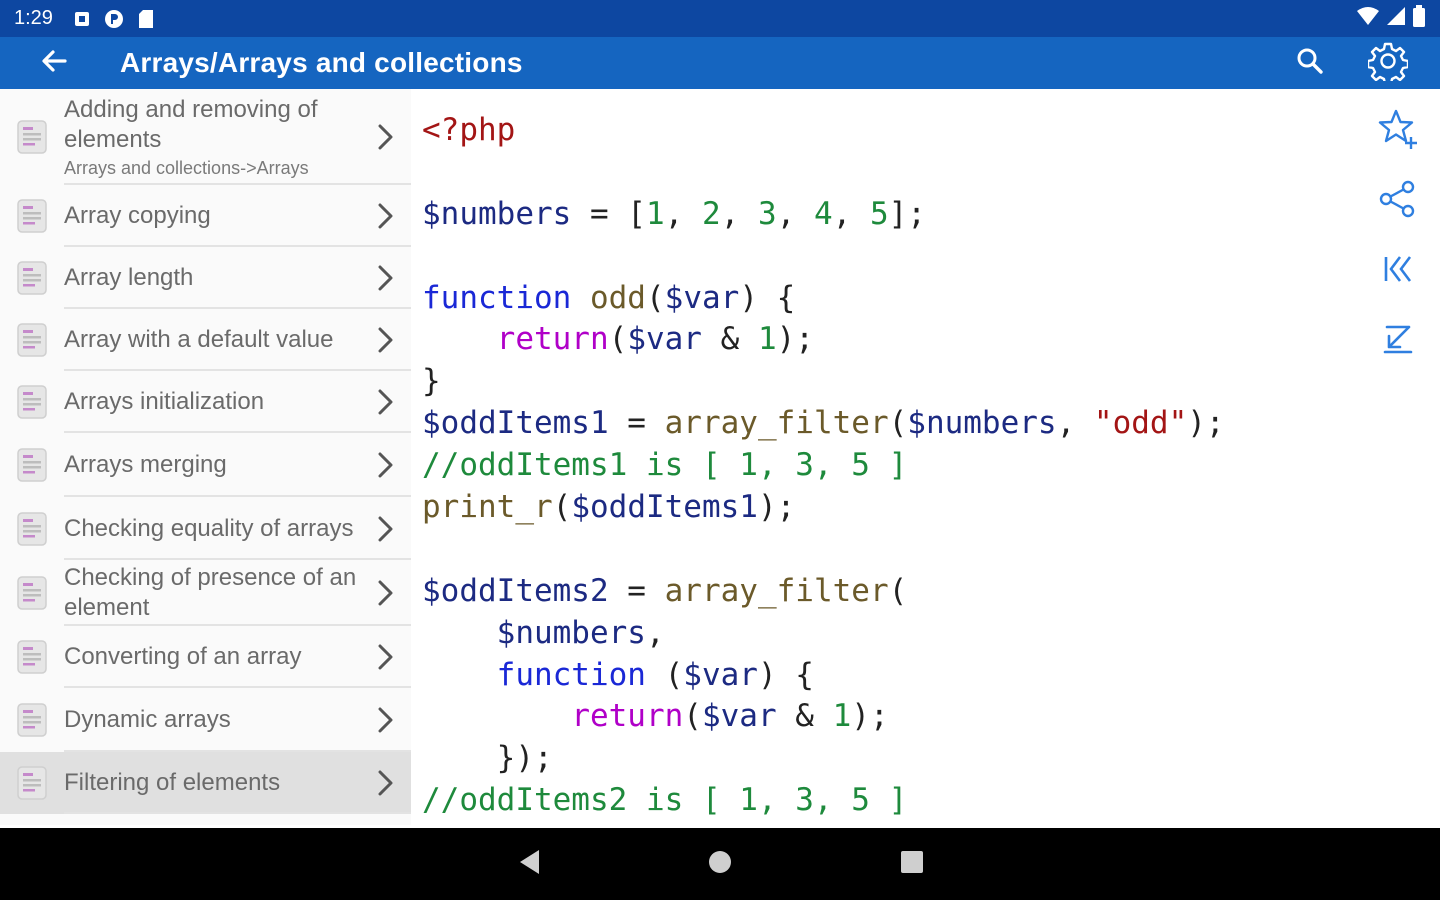 The image size is (1440, 900). What do you see at coordinates (767, 213) in the screenshot?
I see `code-token: 3` at bounding box center [767, 213].